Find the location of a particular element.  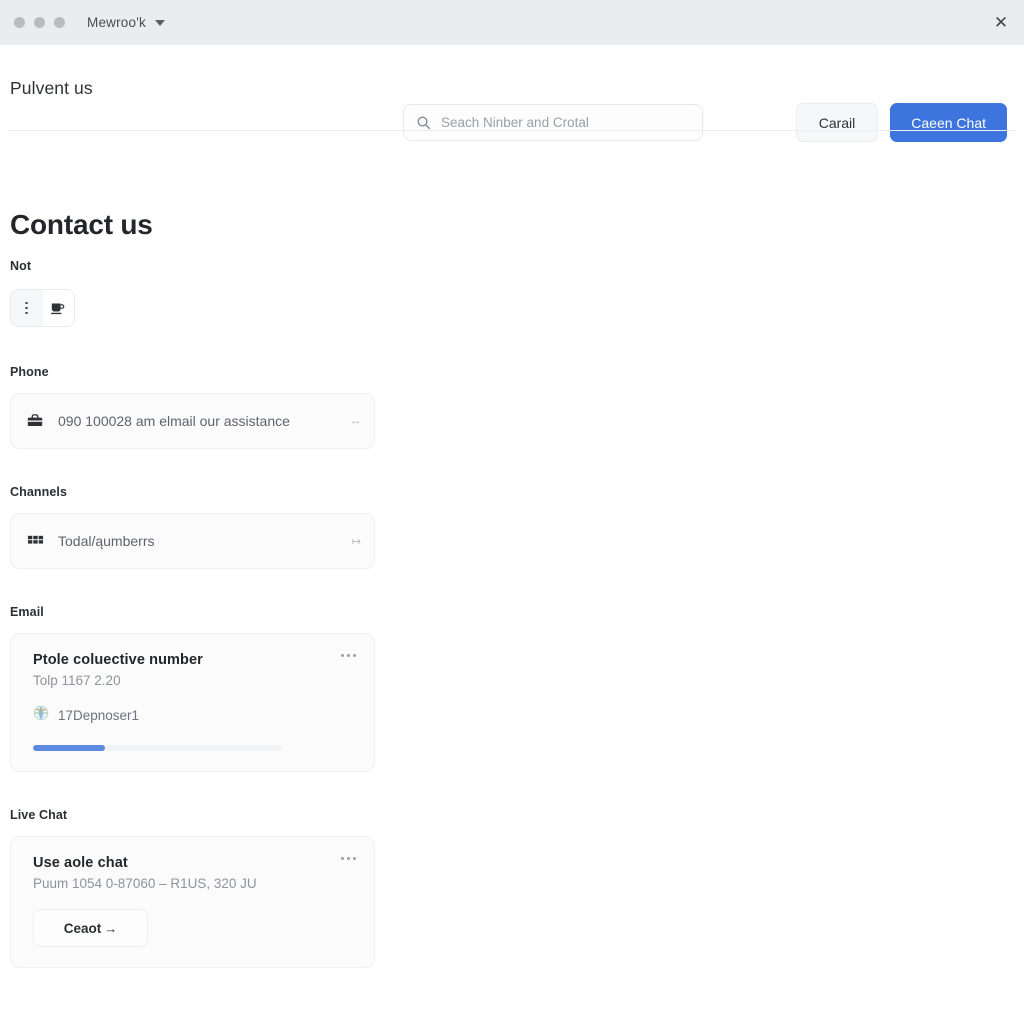

window-titlebar: Mewroo'k ✕ is located at coordinates (512, 22).